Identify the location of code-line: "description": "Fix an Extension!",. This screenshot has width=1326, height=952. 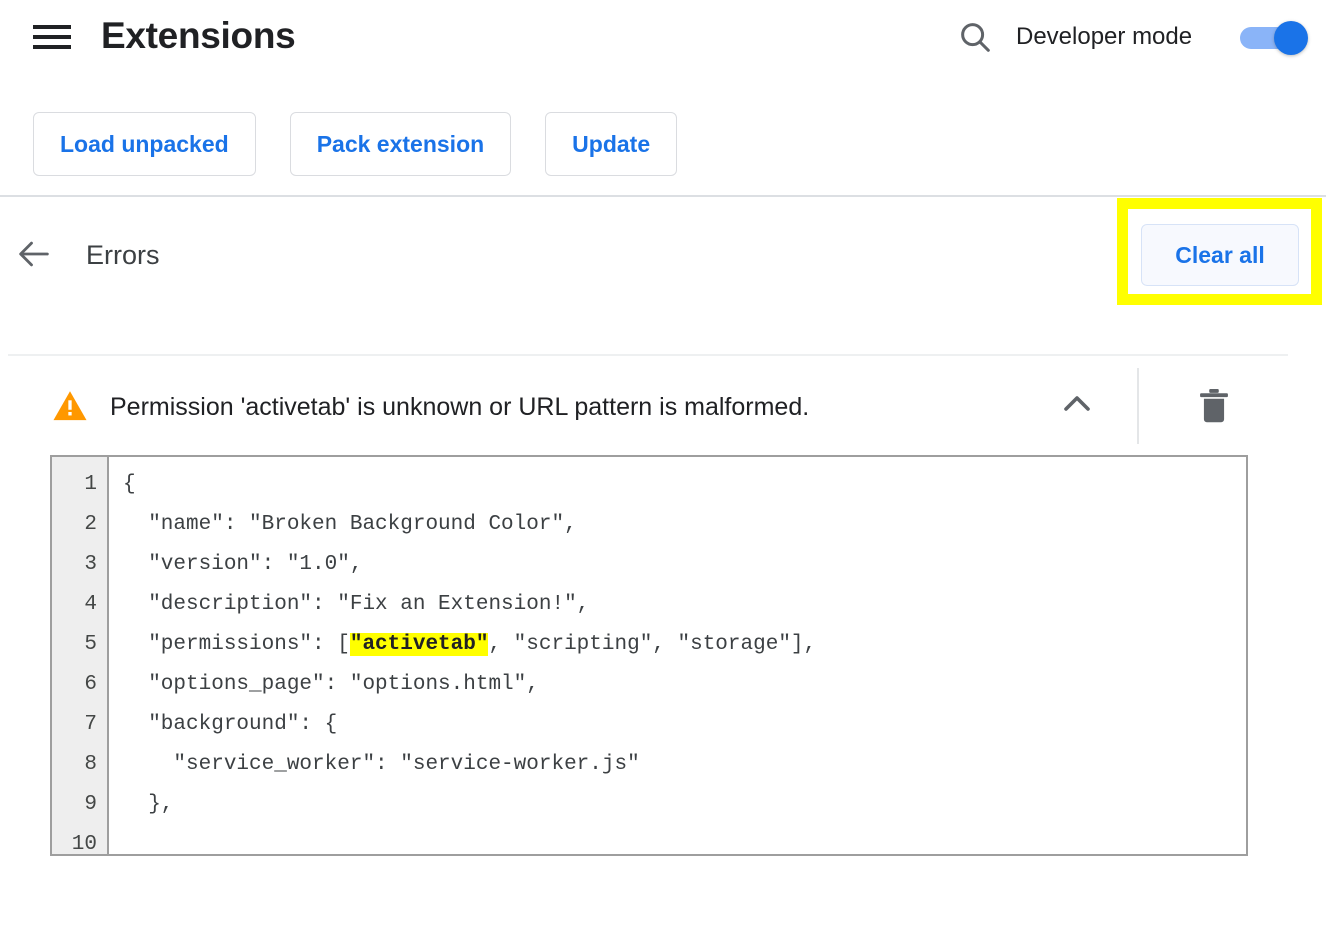
(356, 604).